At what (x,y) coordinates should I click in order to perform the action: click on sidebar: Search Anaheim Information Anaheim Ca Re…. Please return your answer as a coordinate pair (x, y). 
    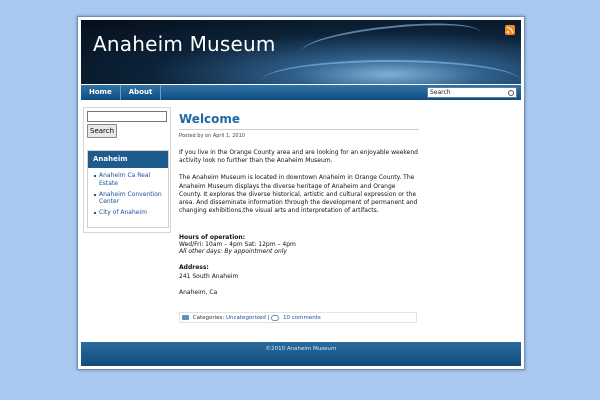
    Looking at the image, I should click on (127, 170).